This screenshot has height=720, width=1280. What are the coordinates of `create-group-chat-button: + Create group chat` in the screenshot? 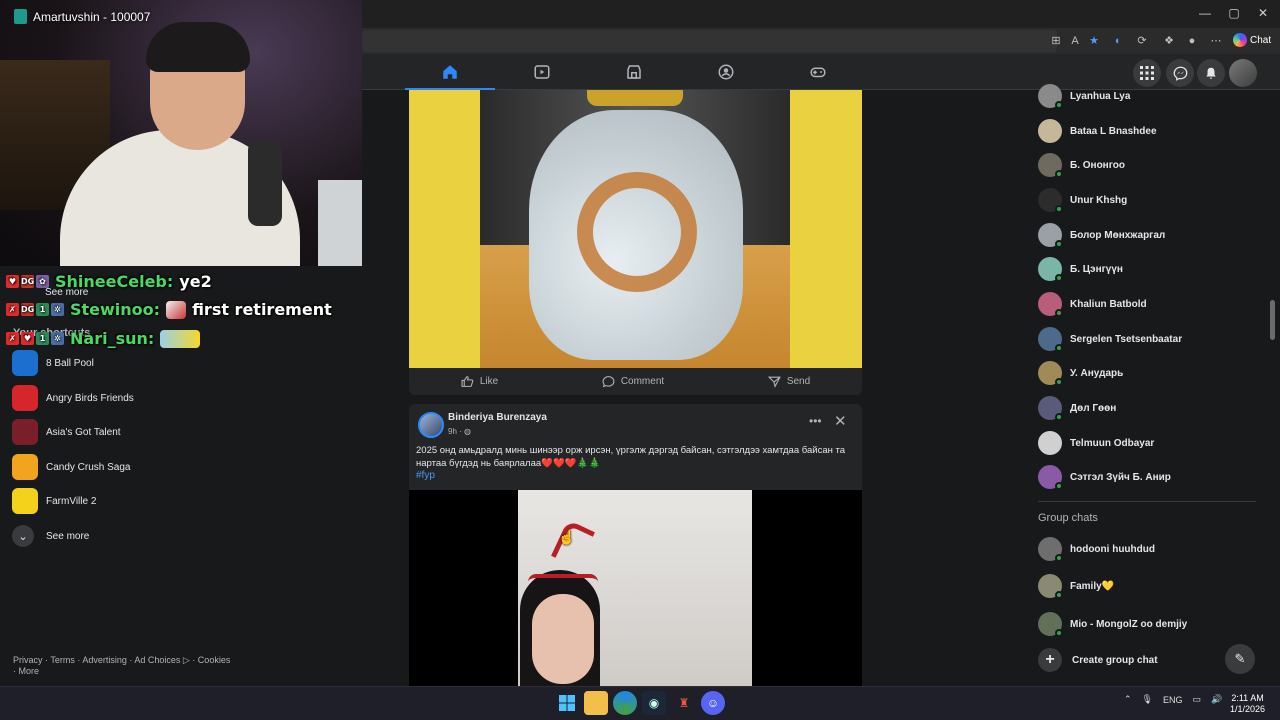 It's located at (1098, 660).